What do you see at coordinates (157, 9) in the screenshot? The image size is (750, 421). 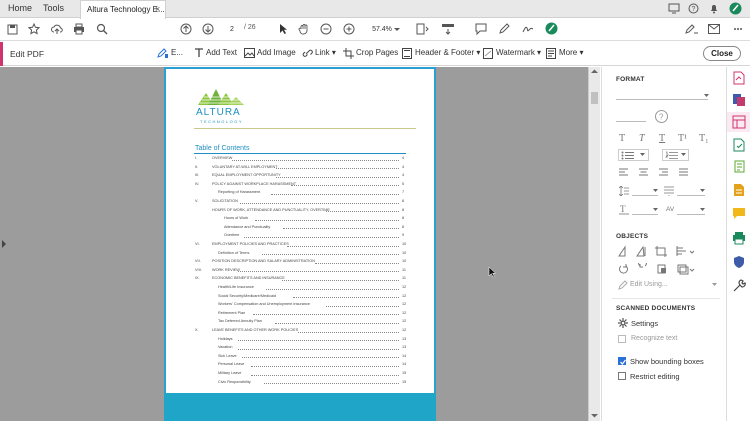 I see `document-tab-close-button: ×` at bounding box center [157, 9].